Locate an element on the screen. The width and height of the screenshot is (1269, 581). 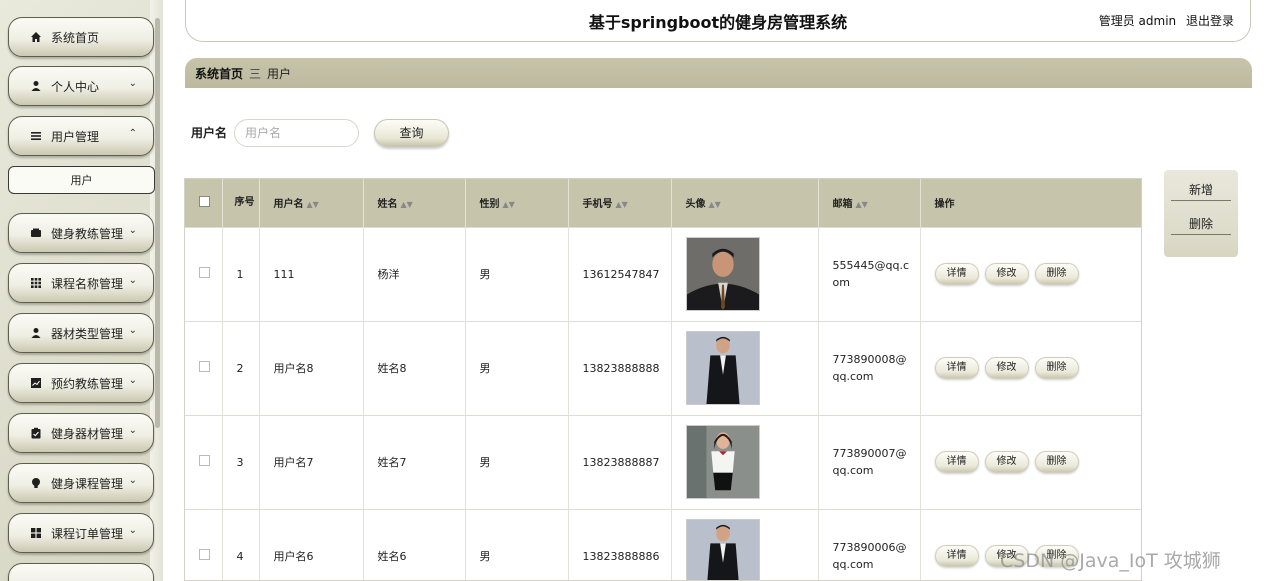
cell-phone: 13823888887 is located at coordinates (620, 462).